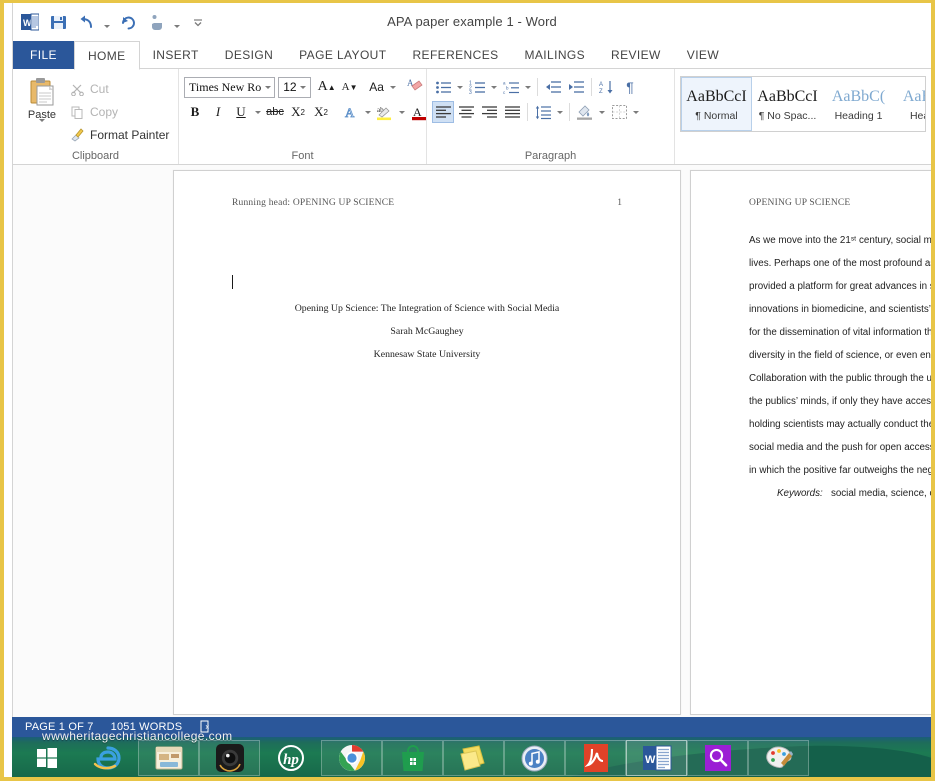 This screenshot has width=935, height=781. I want to click on clear-formatting-button: A, so click(415, 87).